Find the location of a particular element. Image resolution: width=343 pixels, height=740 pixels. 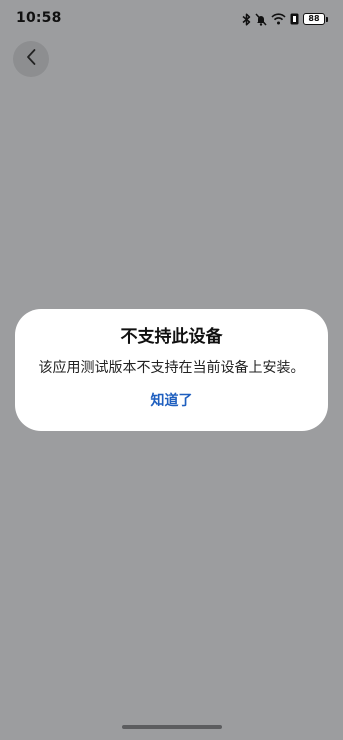

chevron-left-icon is located at coordinates (31, 59).